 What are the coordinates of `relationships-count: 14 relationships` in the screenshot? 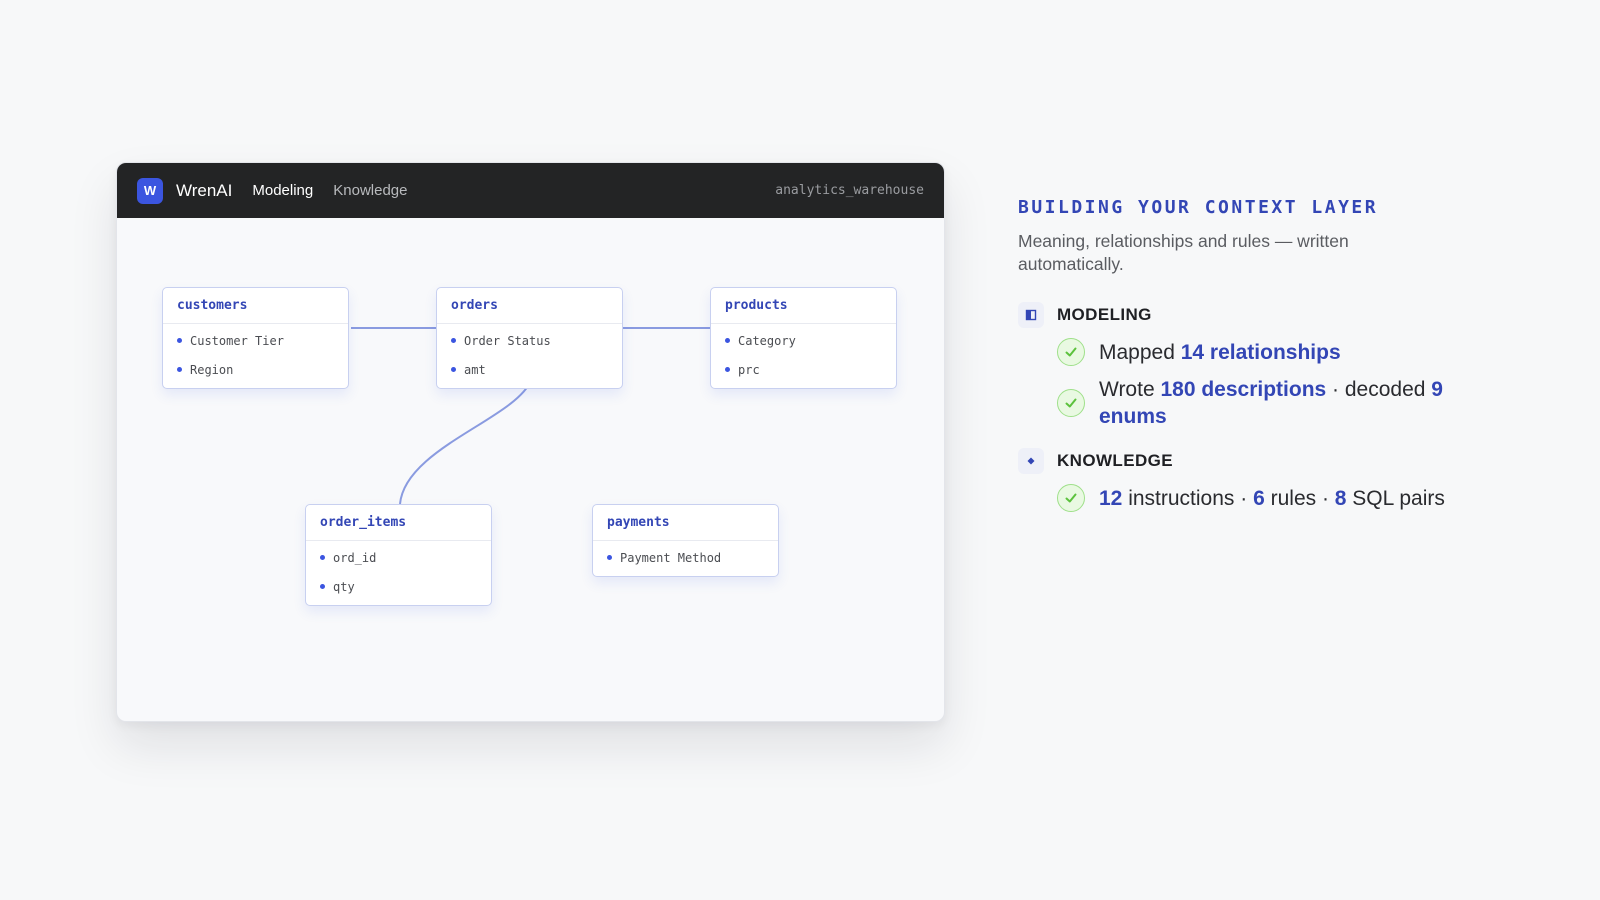 It's located at (1260, 352).